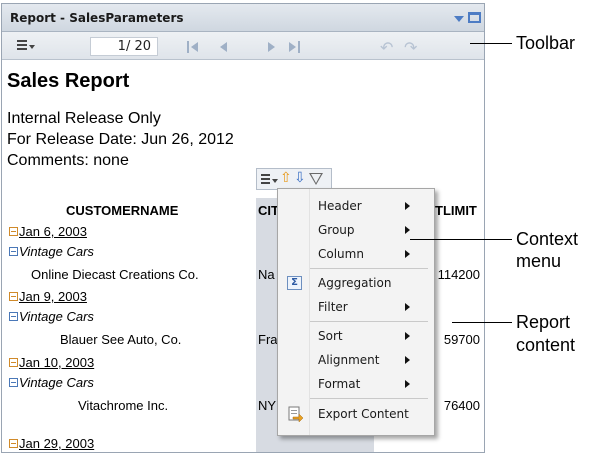 The image size is (605, 453). Describe the element at coordinates (316, 179) in the screenshot. I see `filter-icon` at that location.